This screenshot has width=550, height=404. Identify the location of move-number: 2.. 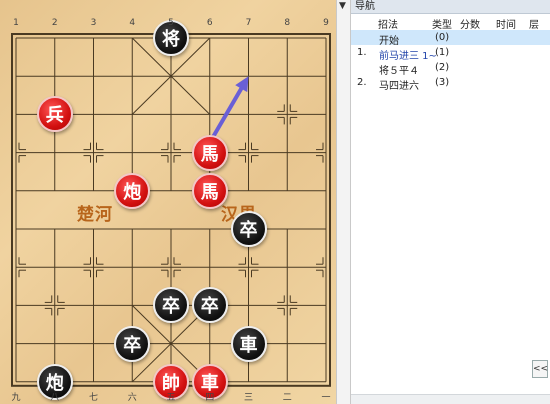
(362, 82).